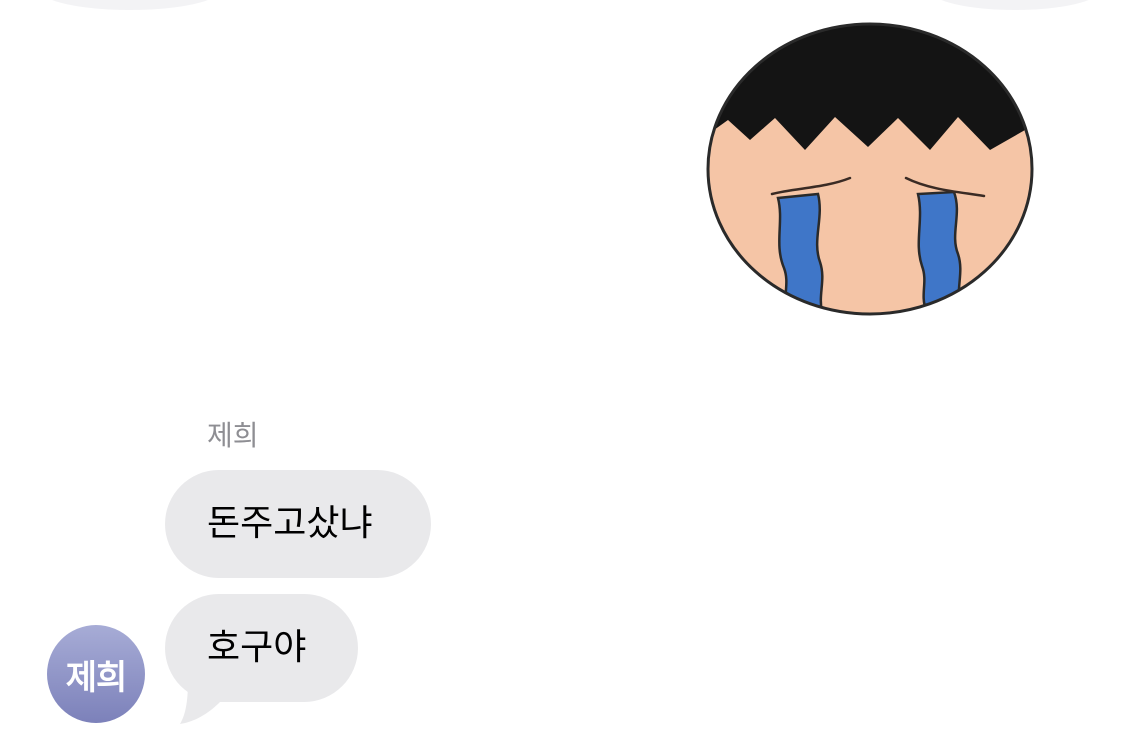 This screenshot has height=741, width=1125. I want to click on left-tear, so click(800, 253).